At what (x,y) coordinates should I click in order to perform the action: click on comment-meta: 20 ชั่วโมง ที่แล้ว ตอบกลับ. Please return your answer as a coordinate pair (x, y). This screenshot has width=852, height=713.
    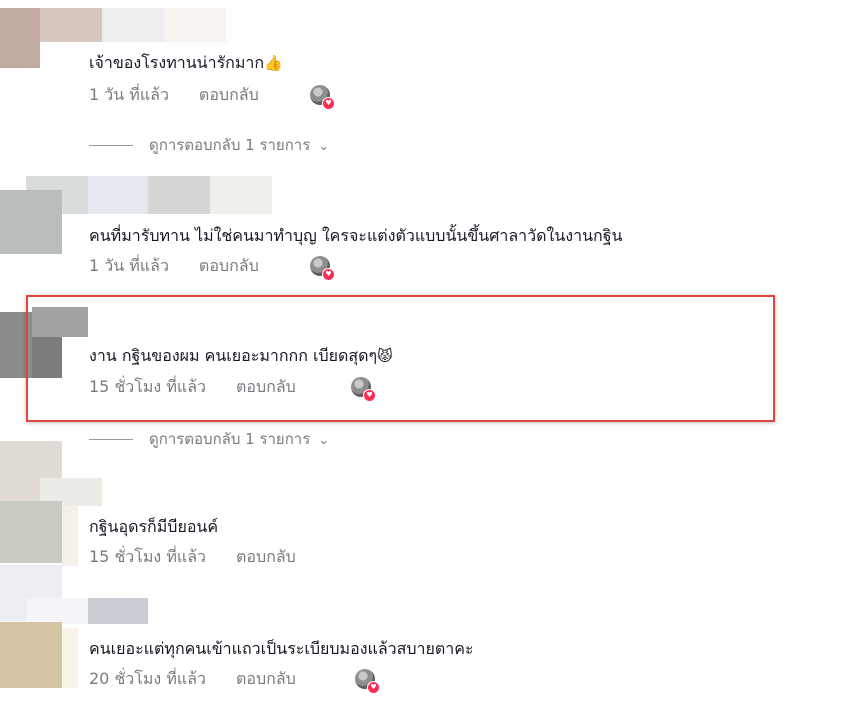
    Looking at the image, I should click on (192, 679).